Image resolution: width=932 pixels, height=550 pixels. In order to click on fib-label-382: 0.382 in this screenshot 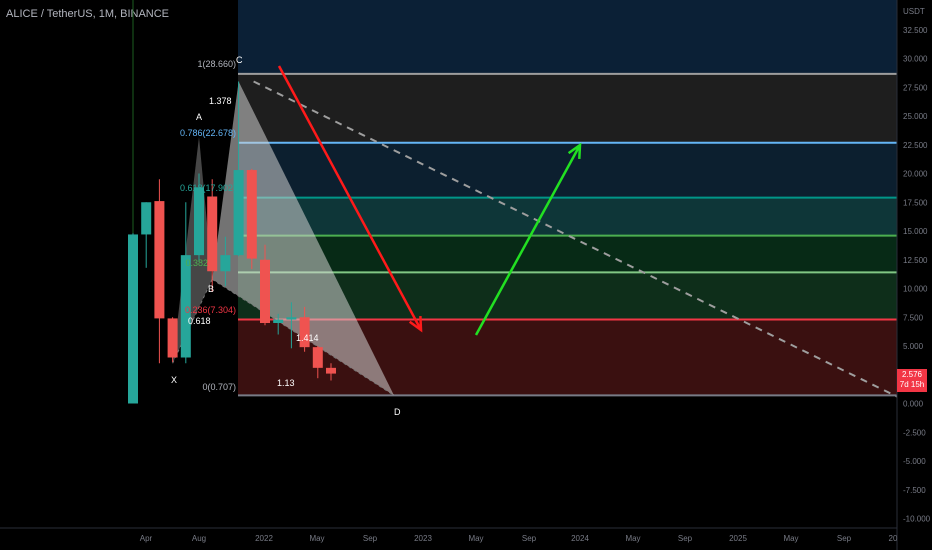, I will do `click(196, 263)`.